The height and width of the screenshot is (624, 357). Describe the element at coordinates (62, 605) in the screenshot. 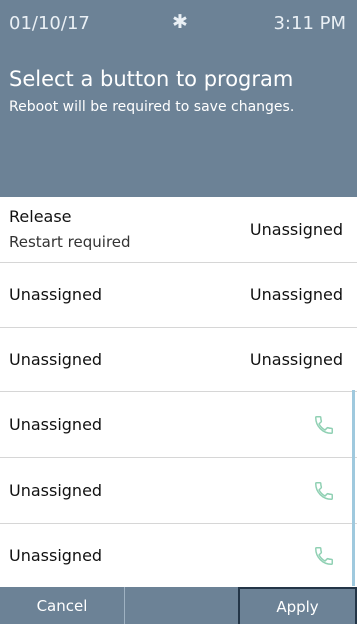

I see `cancel-button: Cancel` at that location.